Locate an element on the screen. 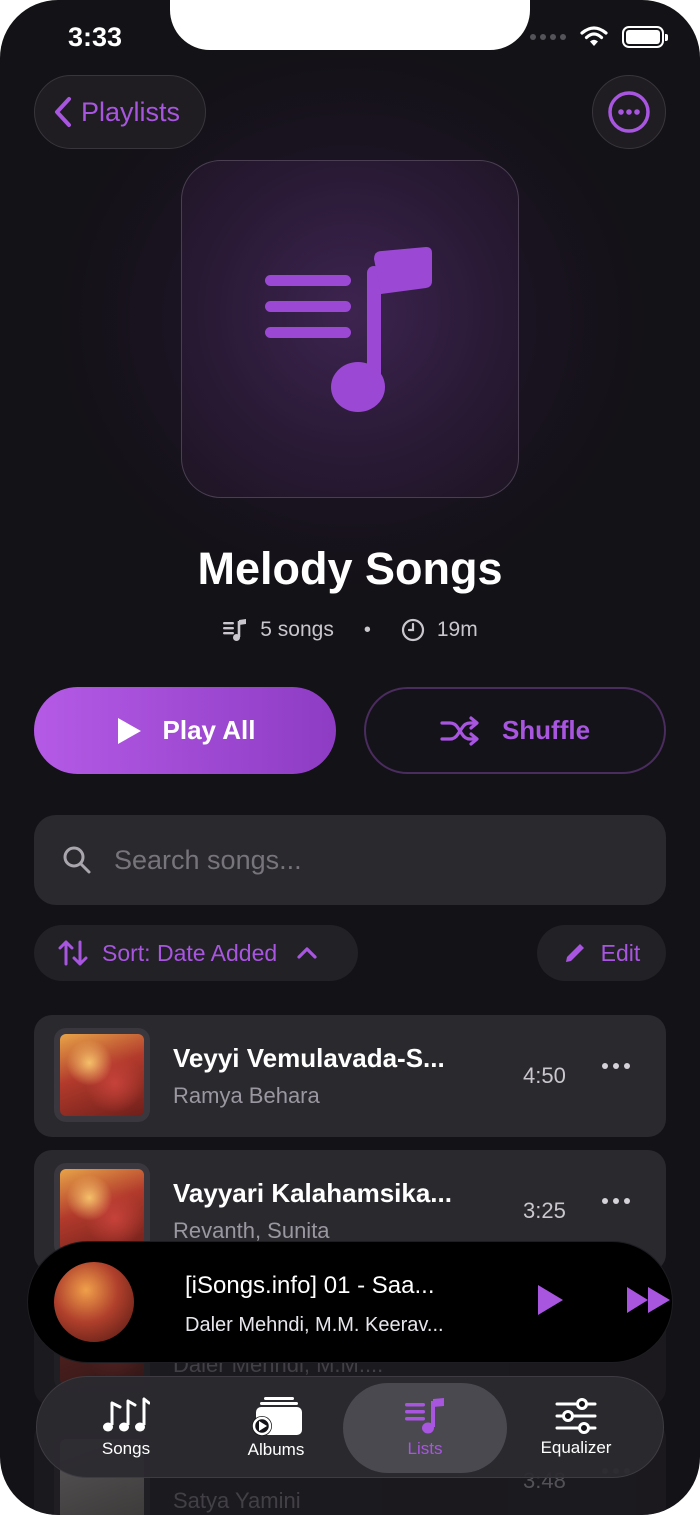  back-label: Playlists is located at coordinates (131, 111).